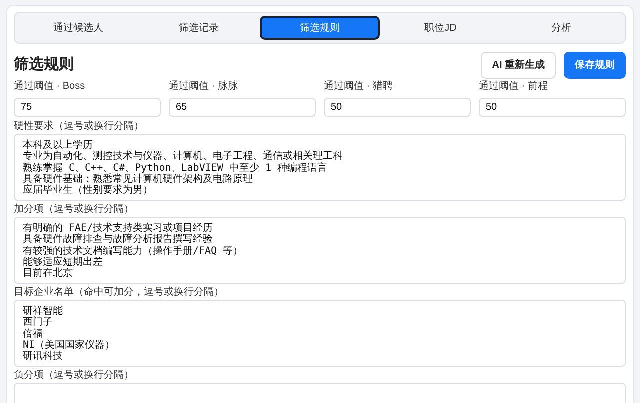 Image resolution: width=640 pixels, height=403 pixels. I want to click on threshold-input: 65, so click(242, 107).